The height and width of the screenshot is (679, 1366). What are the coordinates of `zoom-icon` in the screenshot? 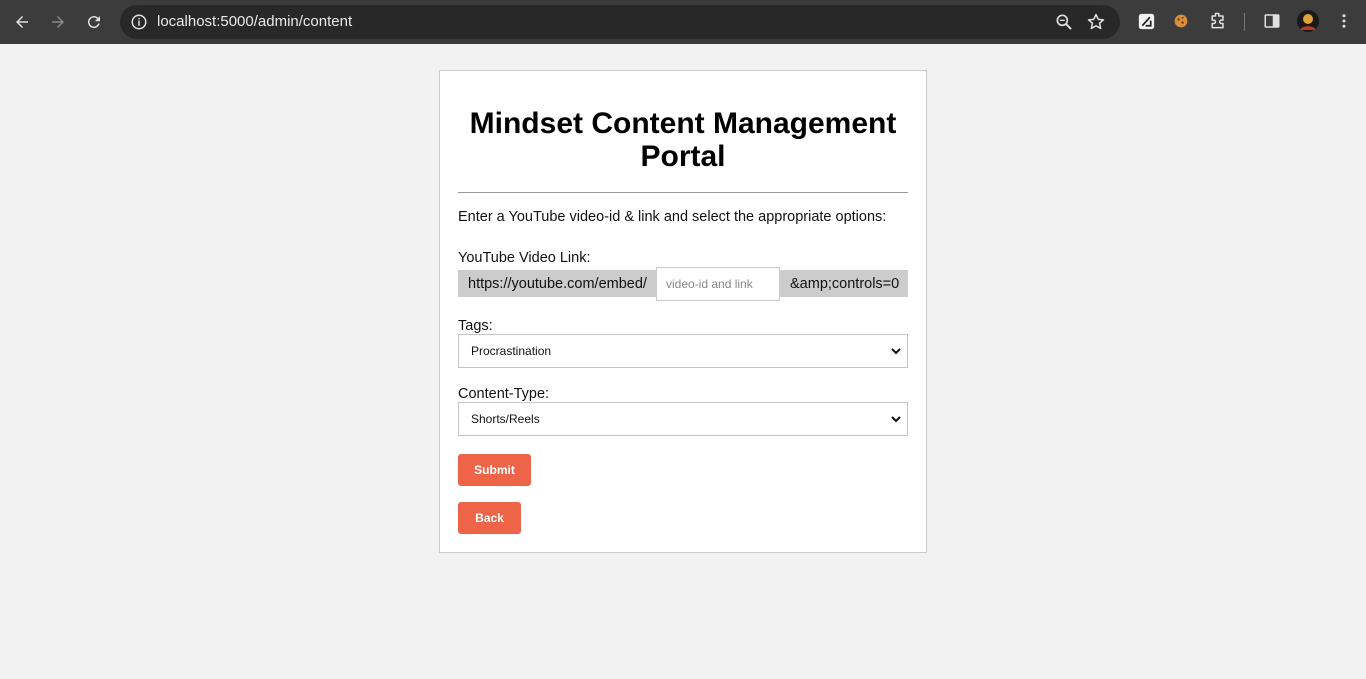 It's located at (1064, 22).